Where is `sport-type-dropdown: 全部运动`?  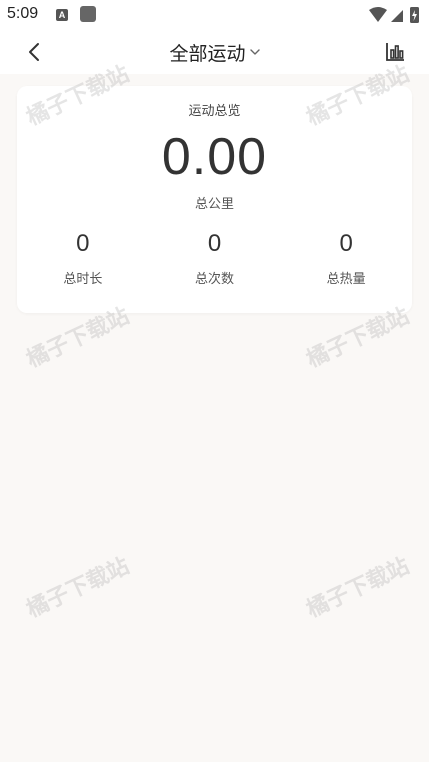
sport-type-dropdown: 全部运动 is located at coordinates (214, 52).